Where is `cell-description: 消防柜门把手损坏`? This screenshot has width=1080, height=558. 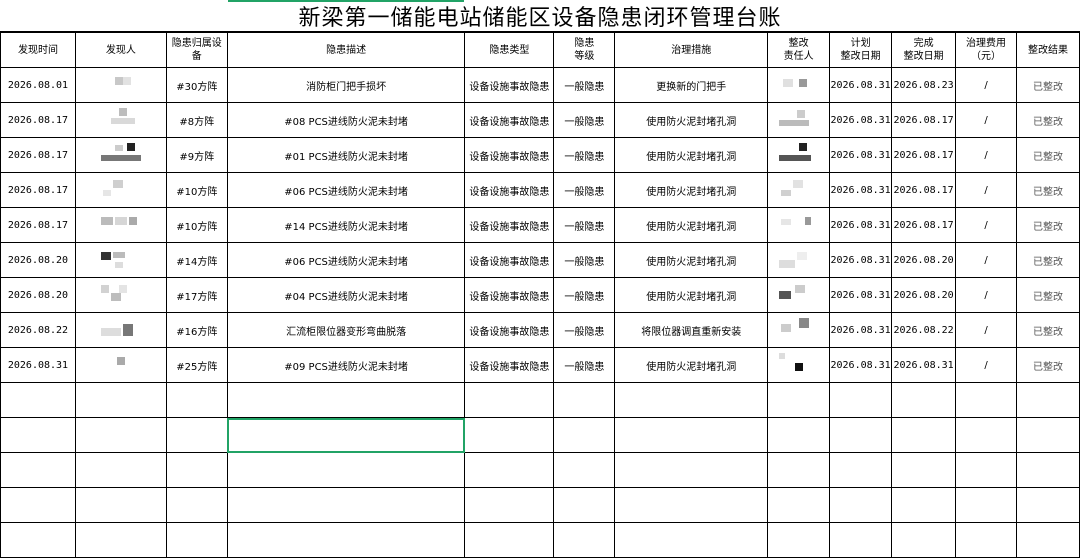
cell-description: 消防柜门把手损坏 is located at coordinates (346, 85).